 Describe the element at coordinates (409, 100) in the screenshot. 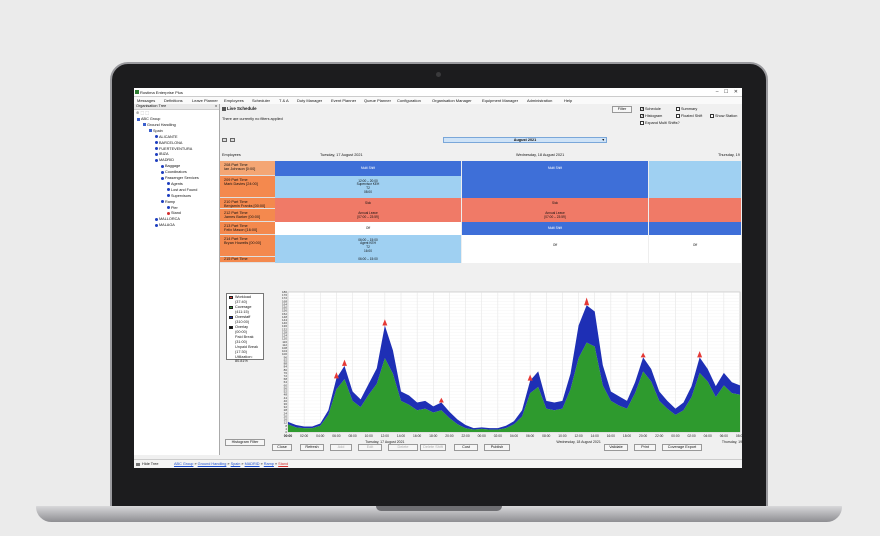

I see `menu-item: Configuration` at that location.